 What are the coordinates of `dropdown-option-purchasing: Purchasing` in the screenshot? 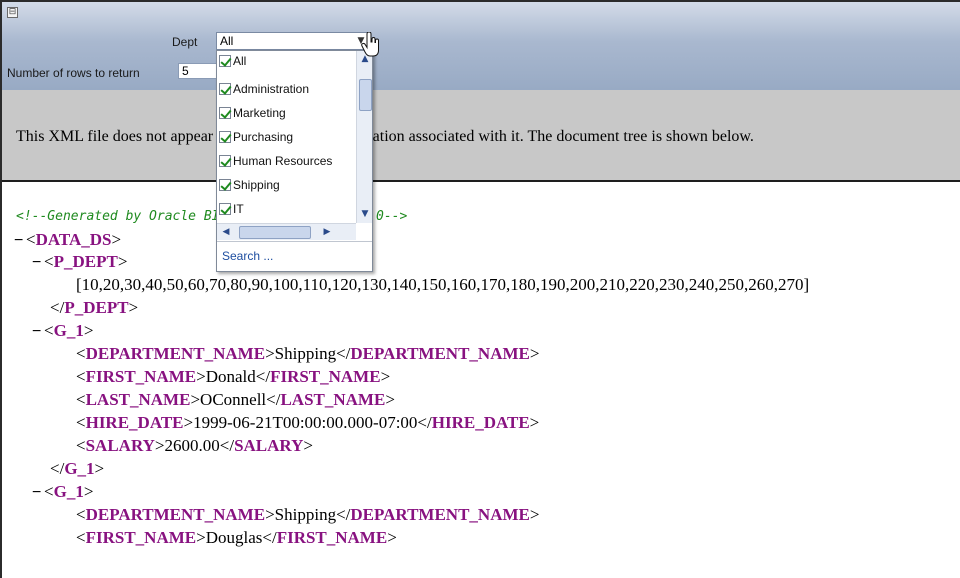 It's located at (287, 139).